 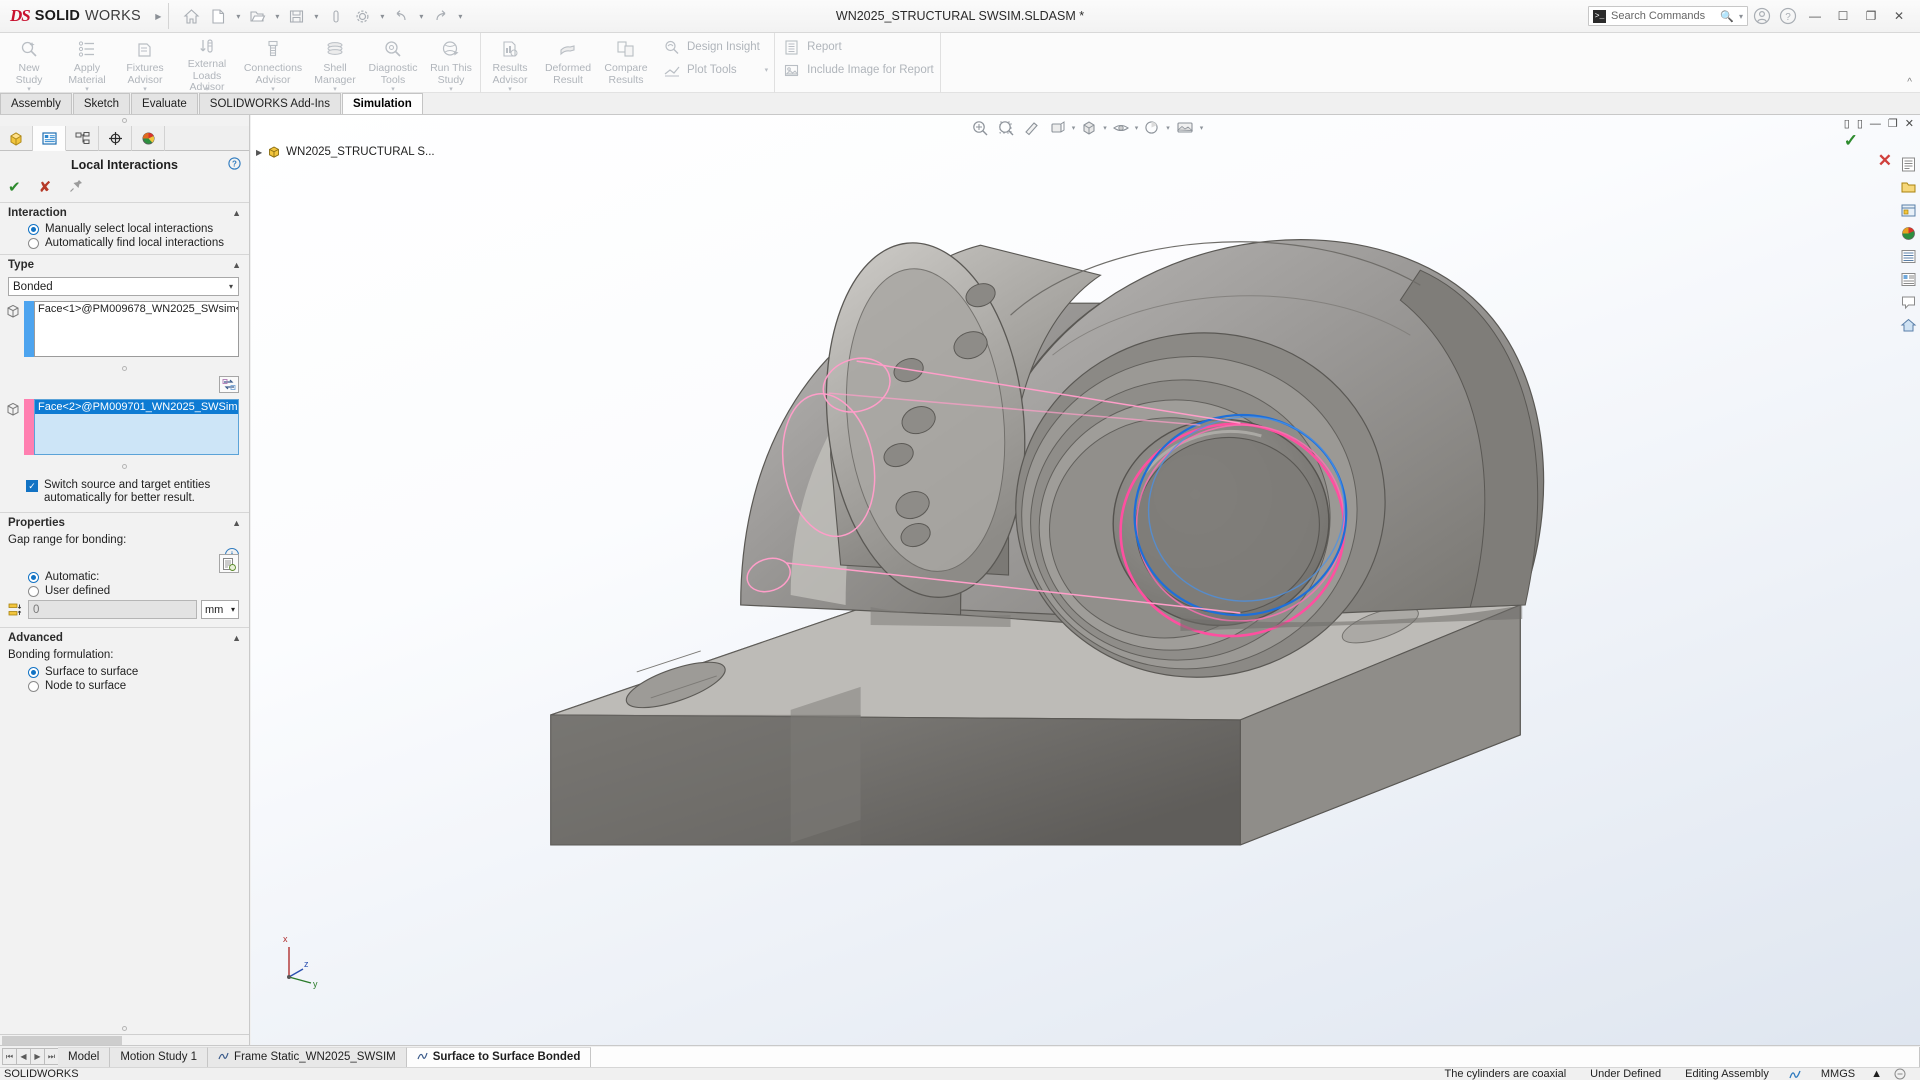 I want to click on restore-down-button: ☐, so click(x=1843, y=16).